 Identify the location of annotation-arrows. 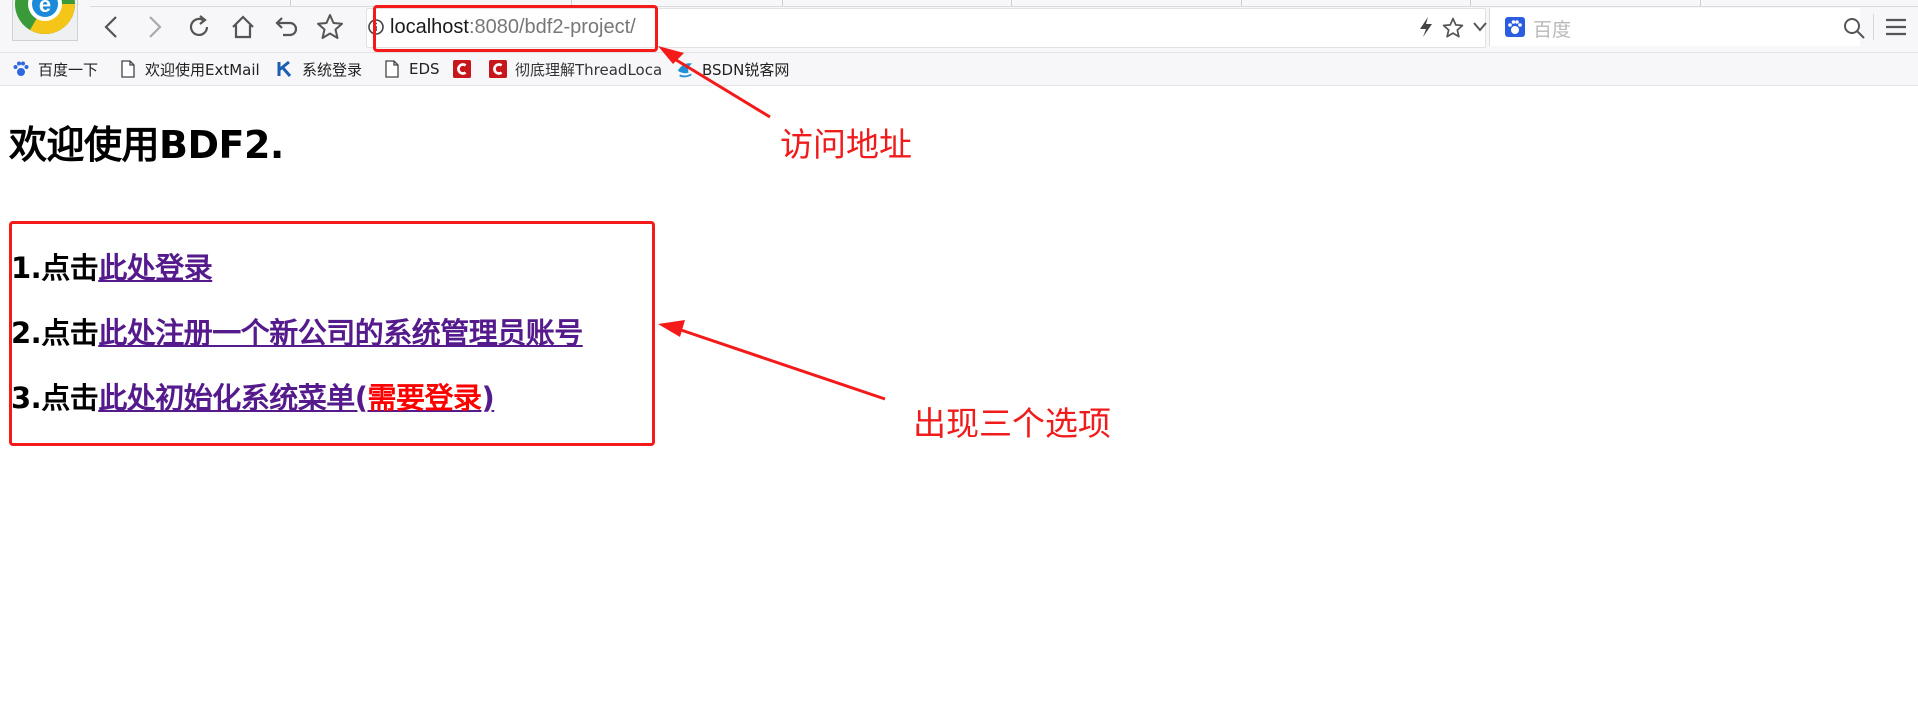
(772, 223).